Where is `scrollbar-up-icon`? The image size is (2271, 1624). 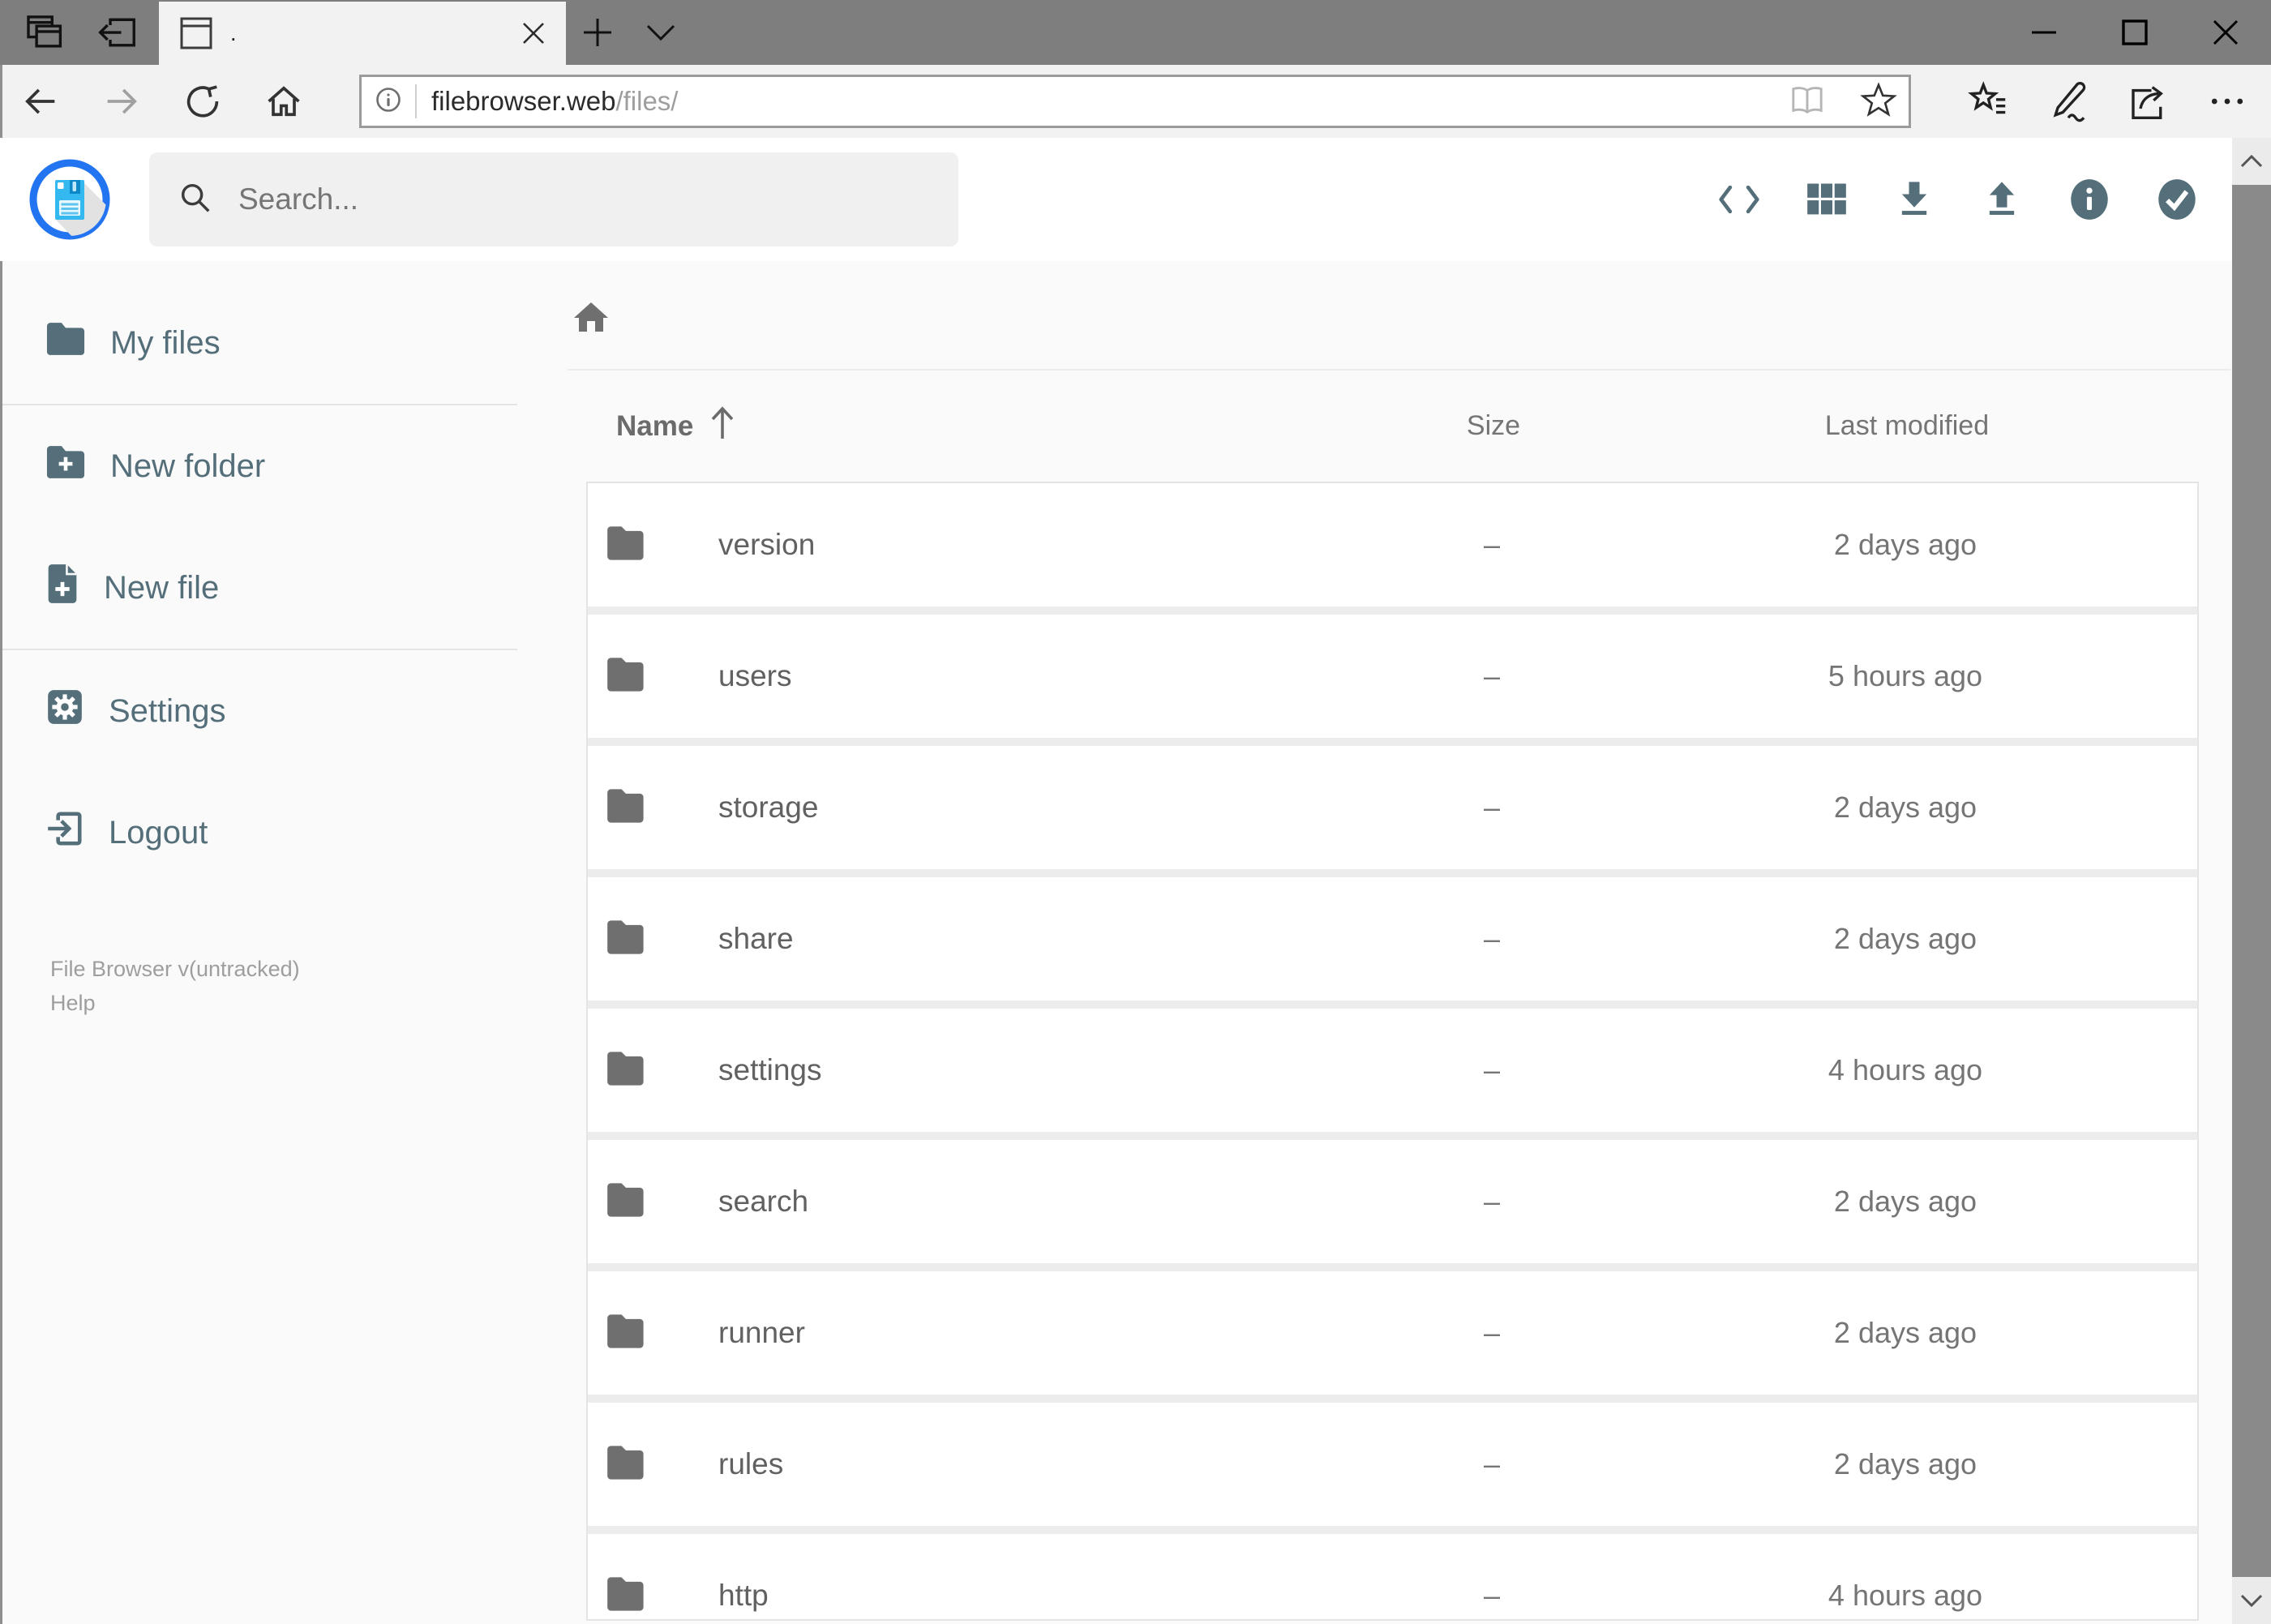
scrollbar-up-icon is located at coordinates (2252, 162).